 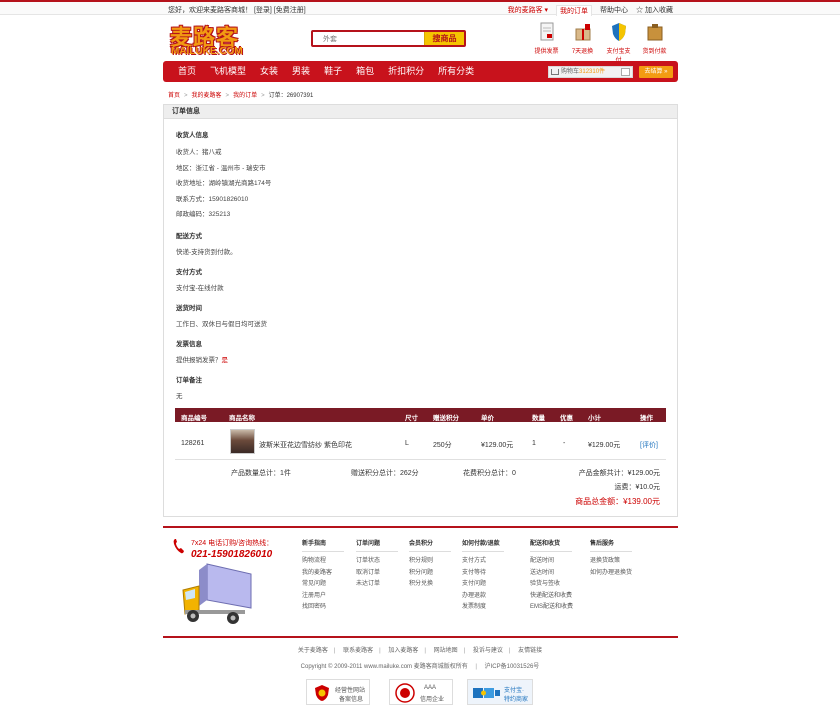 I want to click on review-link: [评价], so click(x=649, y=445).